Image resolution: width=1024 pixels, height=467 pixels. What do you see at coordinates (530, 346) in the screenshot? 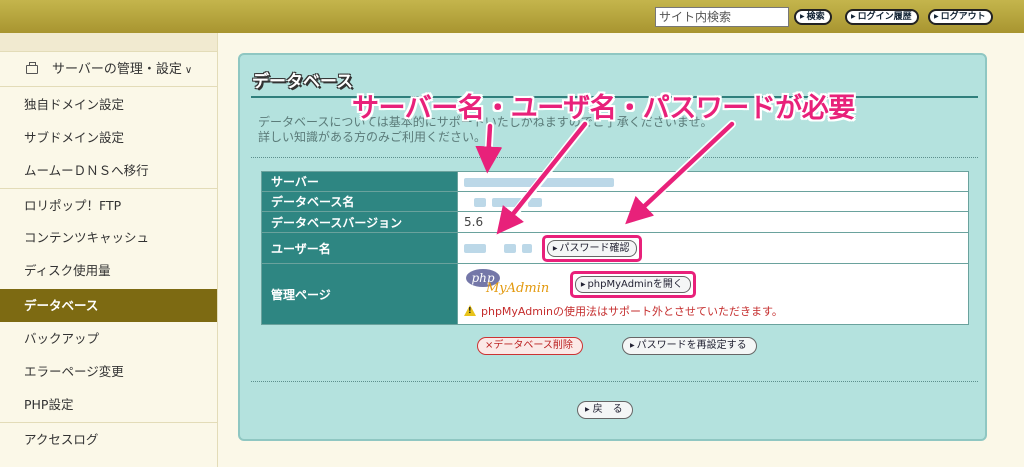
I see `delete-database-button: ×データベース削除` at bounding box center [530, 346].